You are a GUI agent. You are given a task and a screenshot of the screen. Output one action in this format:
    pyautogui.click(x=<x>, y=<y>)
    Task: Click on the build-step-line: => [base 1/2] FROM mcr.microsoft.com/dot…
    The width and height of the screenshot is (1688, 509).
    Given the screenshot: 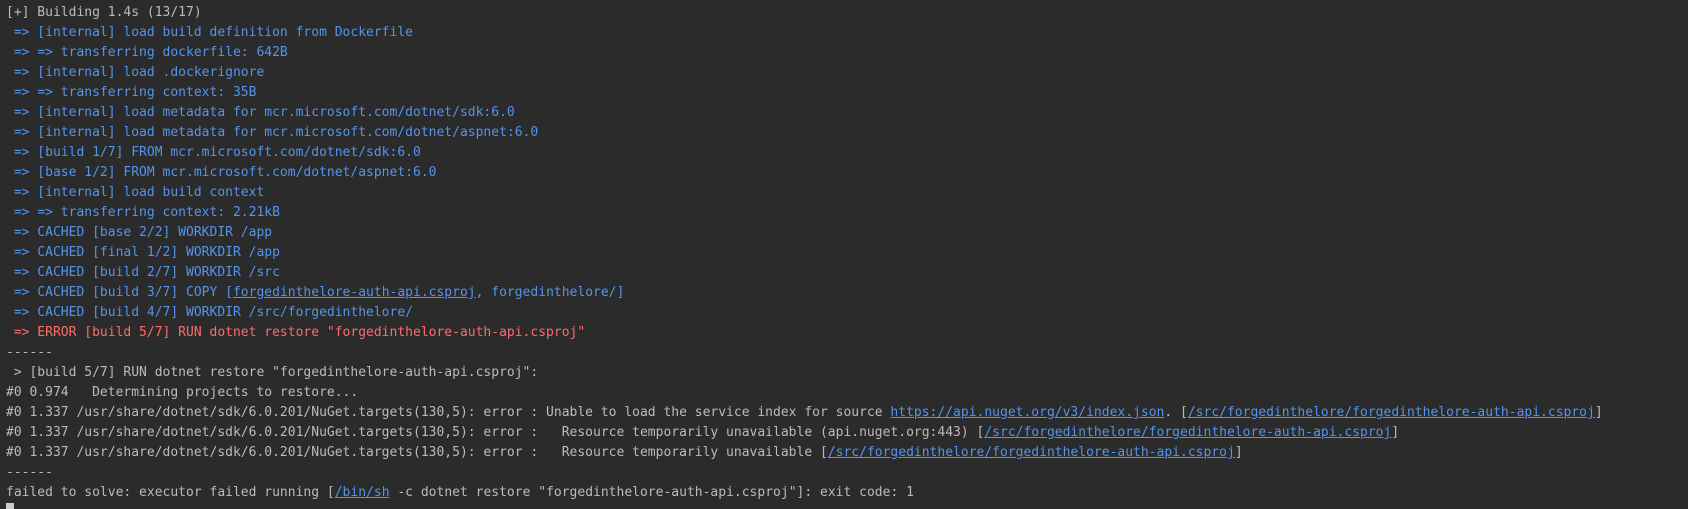 What is the action you would take?
    pyautogui.click(x=221, y=172)
    